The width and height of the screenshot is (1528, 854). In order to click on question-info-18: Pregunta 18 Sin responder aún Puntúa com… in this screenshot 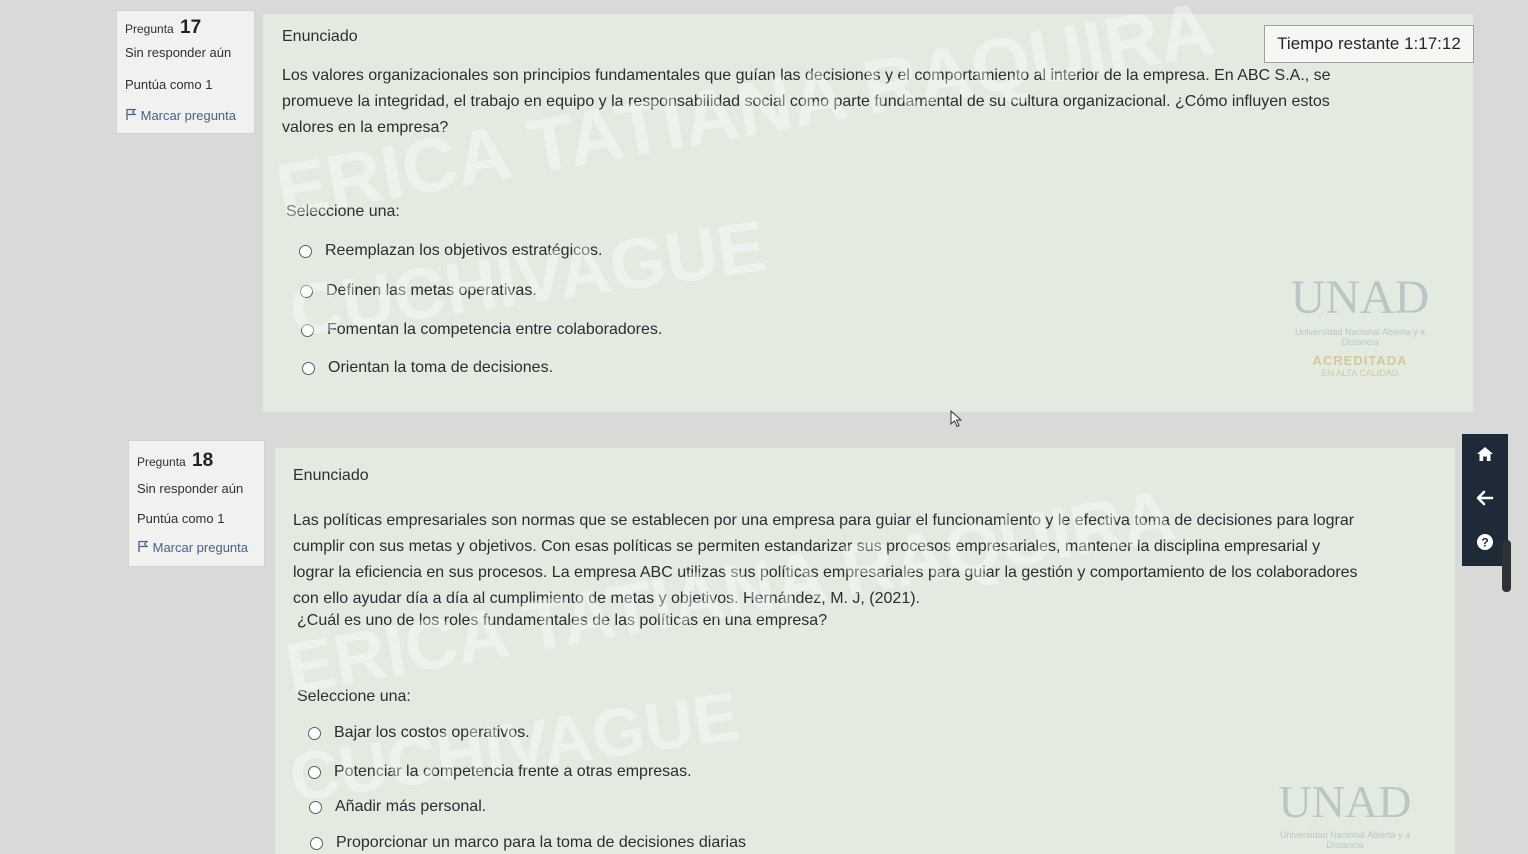, I will do `click(196, 503)`.